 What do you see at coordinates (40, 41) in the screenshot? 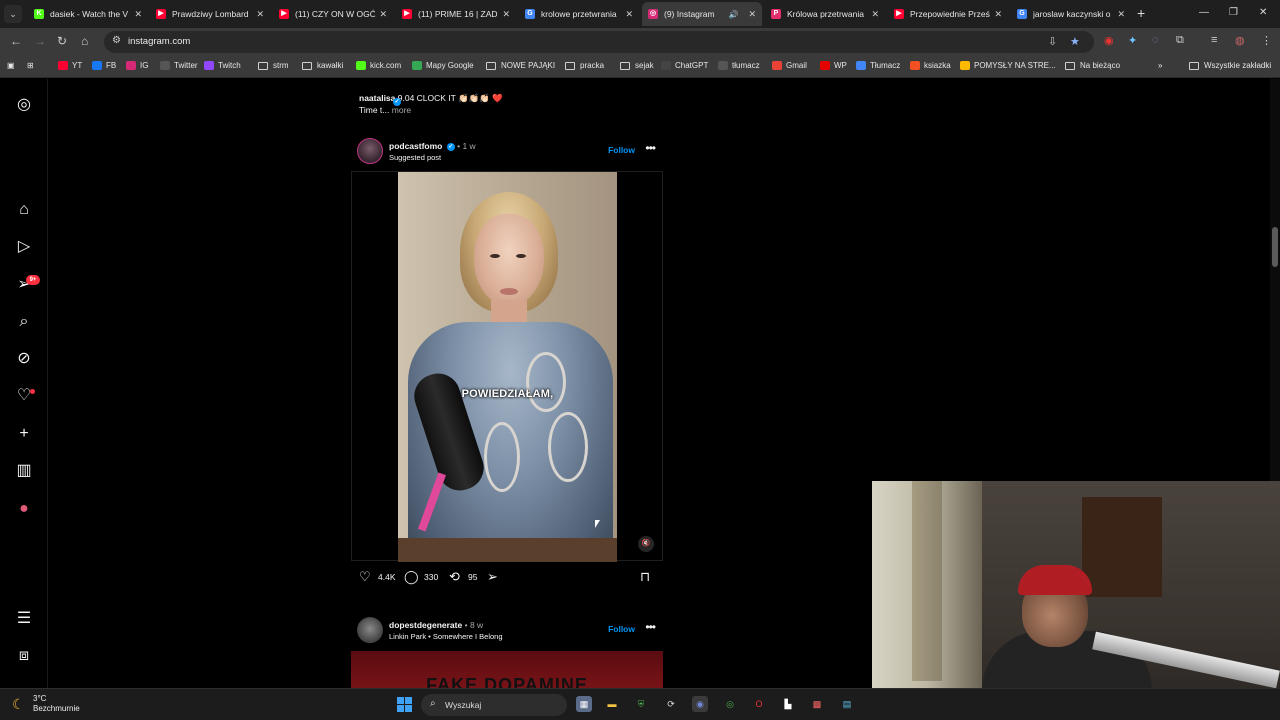
I see `forward-icon: →` at bounding box center [40, 41].